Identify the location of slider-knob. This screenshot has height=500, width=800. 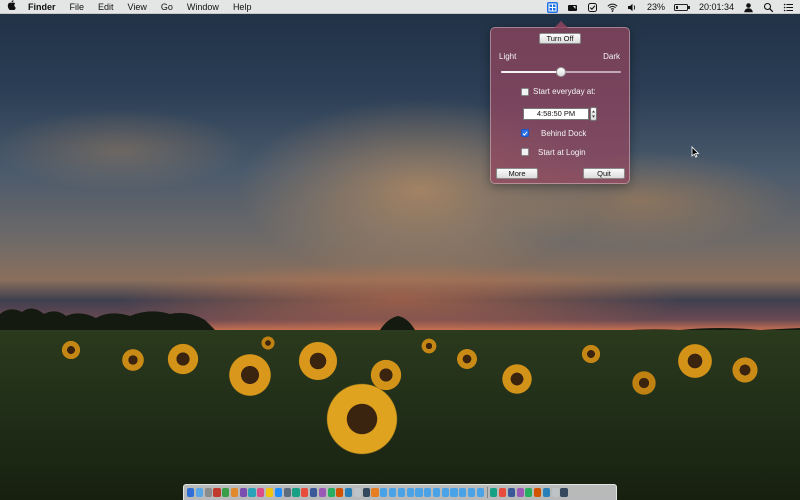
(561, 72).